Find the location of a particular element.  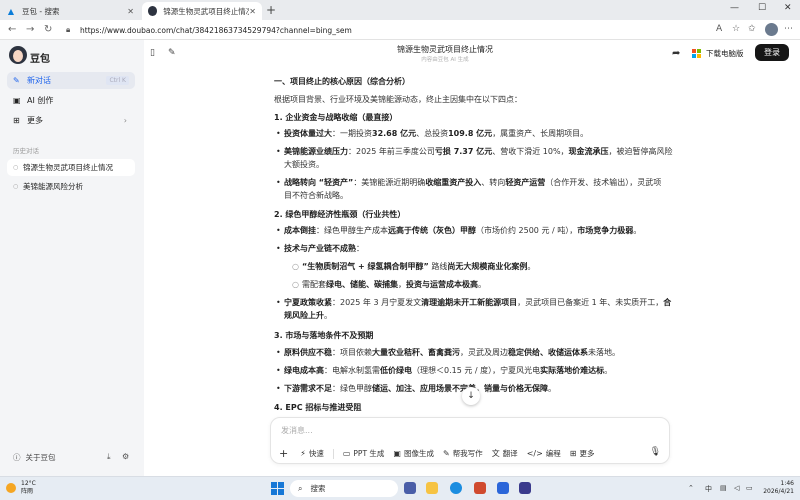

history-item-label: 锦源生物灵武项目终止情况 is located at coordinates (68, 167).